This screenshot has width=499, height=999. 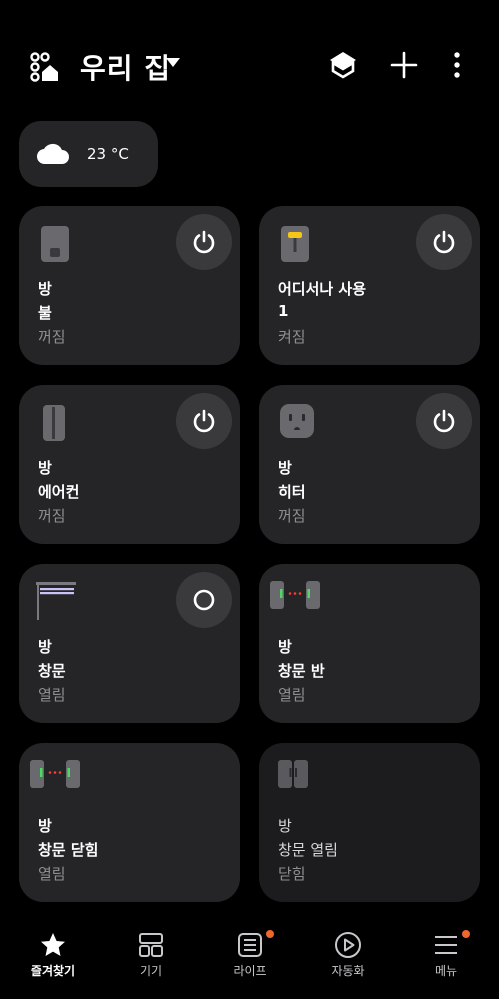 I want to click on nav-label: 즐겨찾기, so click(x=53, y=971).